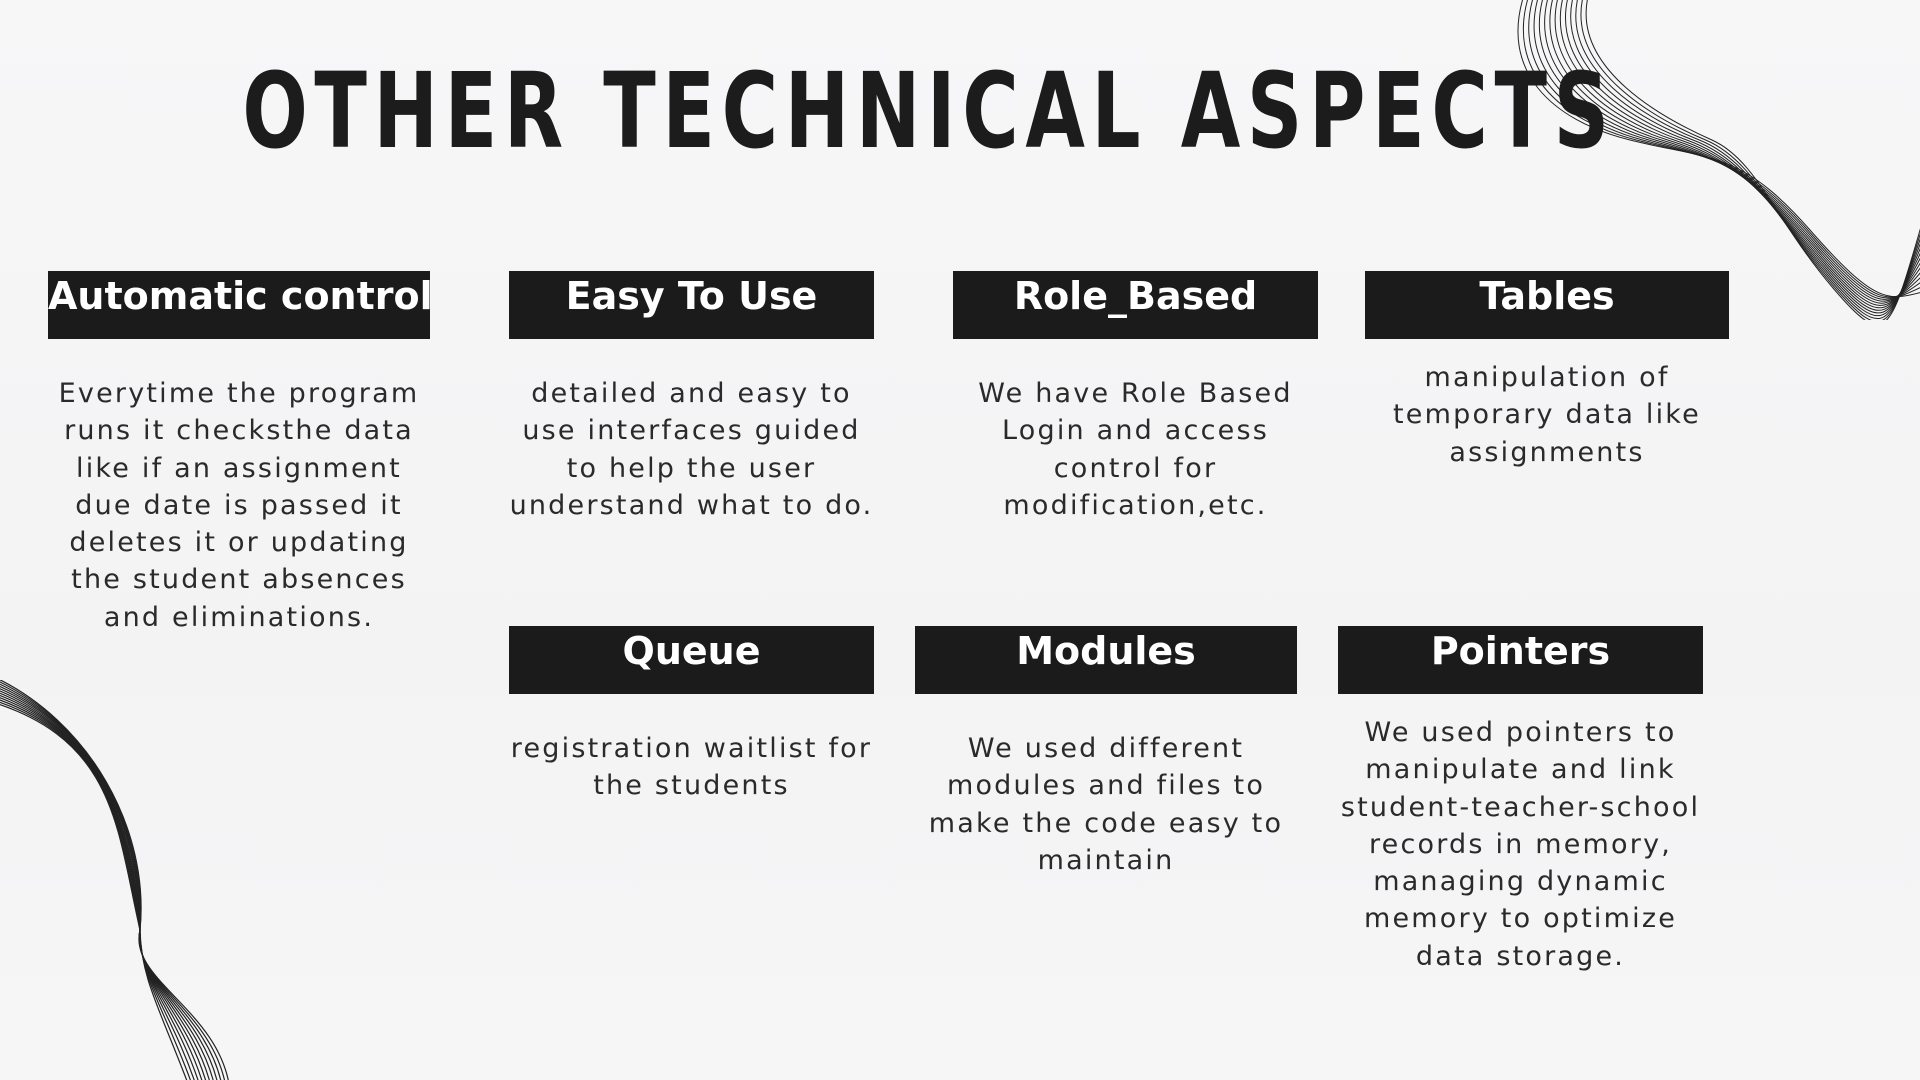  I want to click on card-heading-easy-to-use: Easy To Use, so click(691, 305).